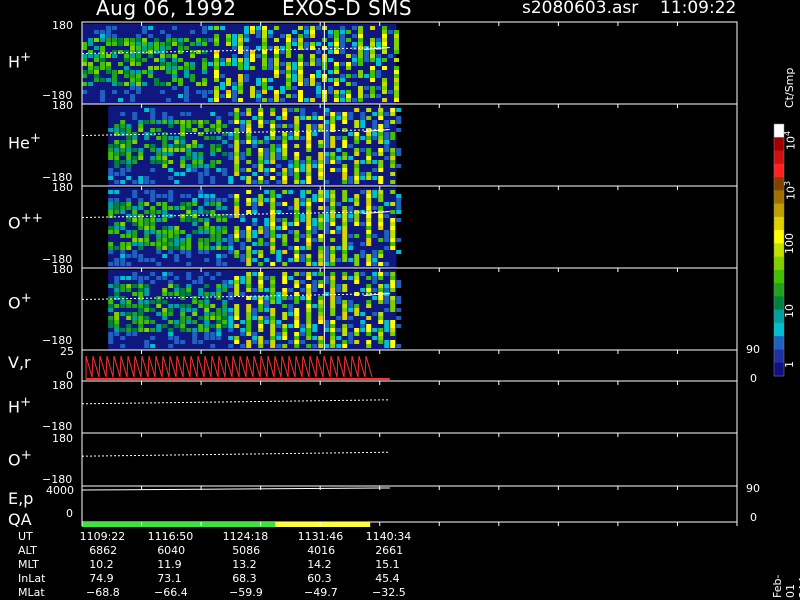 The width and height of the screenshot is (800, 600). I want to click on tick-o2-top: 180, so click(62, 438).